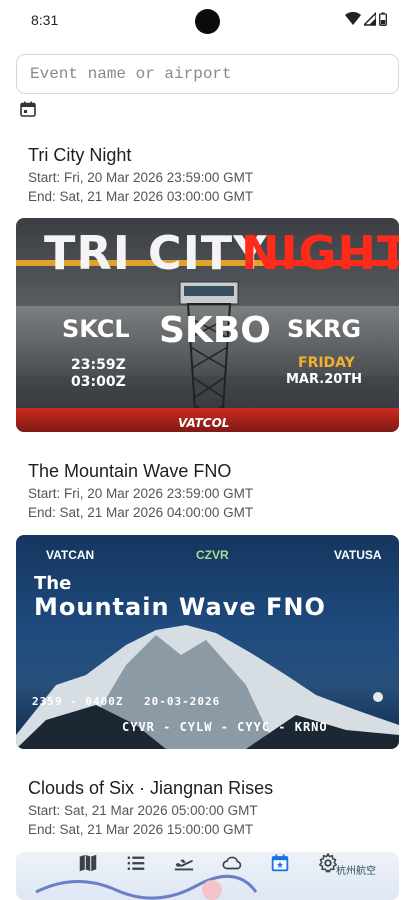 The image size is (415, 900). What do you see at coordinates (182, 701) in the screenshot?
I see `banner-date: 20-03-2026` at bounding box center [182, 701].